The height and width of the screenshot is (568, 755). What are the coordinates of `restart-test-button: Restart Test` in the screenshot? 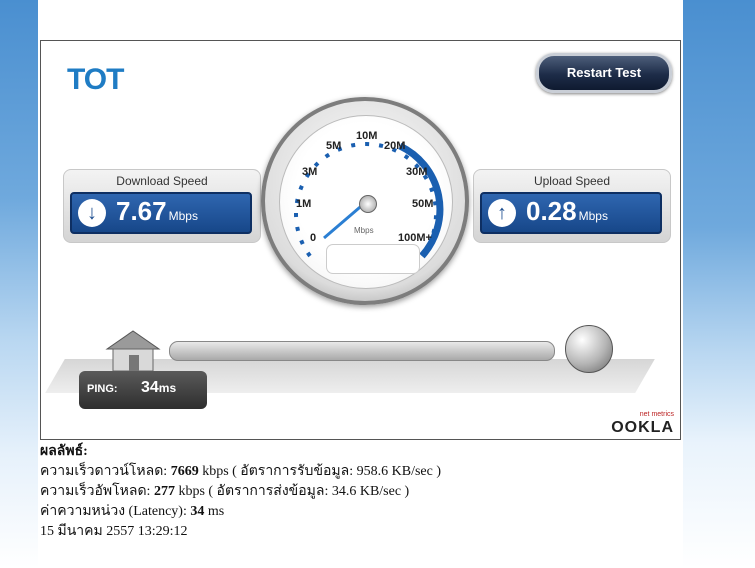 It's located at (604, 73).